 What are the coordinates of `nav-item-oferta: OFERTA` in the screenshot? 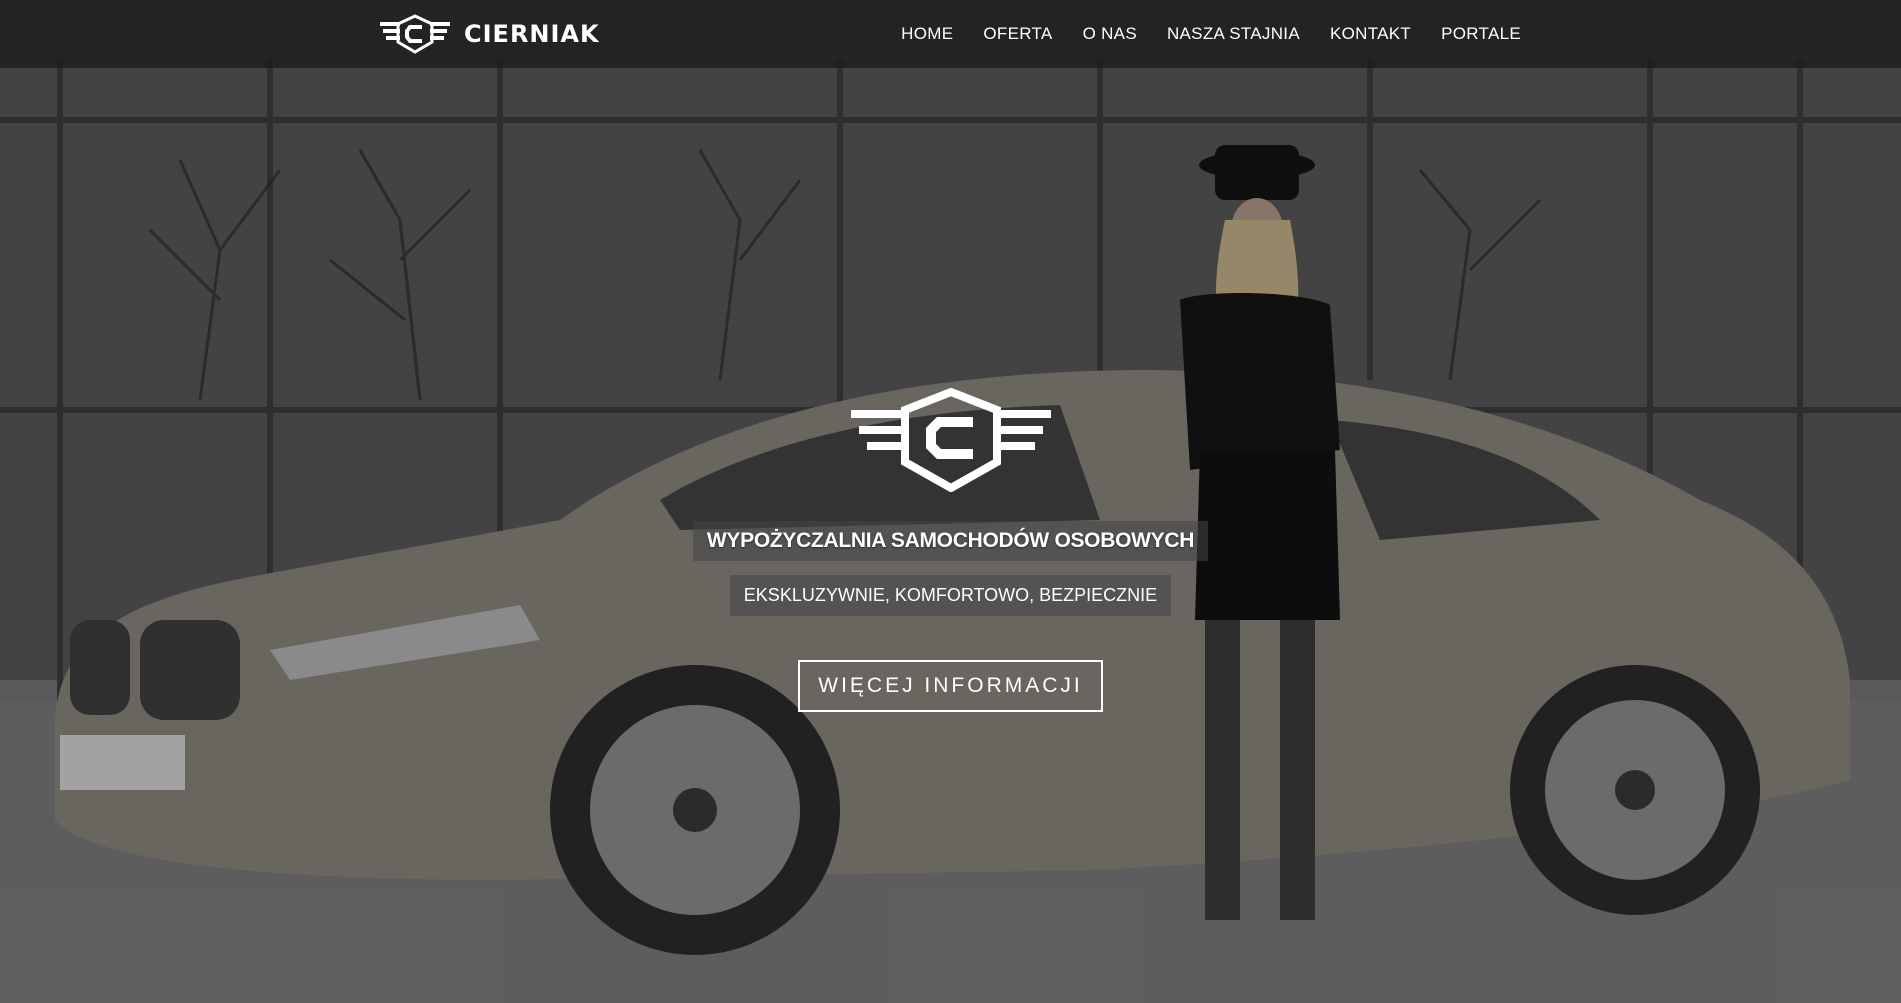 It's located at (1017, 34).